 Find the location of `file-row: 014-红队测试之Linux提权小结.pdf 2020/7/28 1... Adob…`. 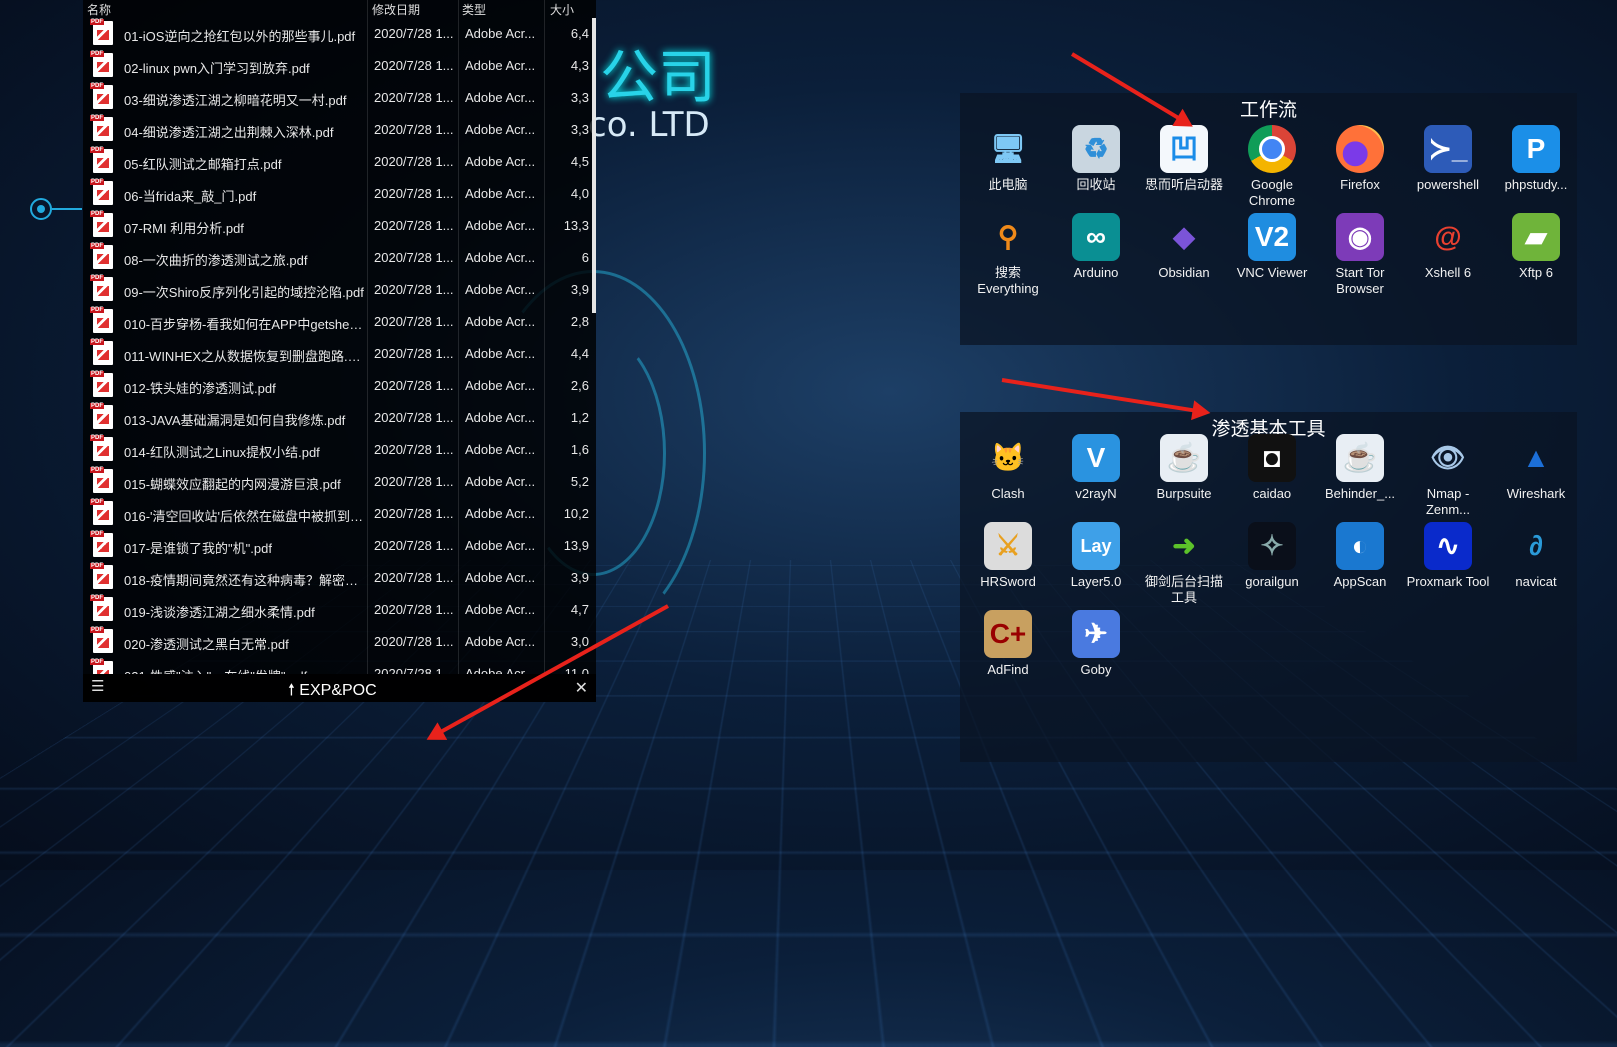

file-row: 014-红队测试之Linux提权小结.pdf 2020/7/28 1... Adob… is located at coordinates (337, 448).